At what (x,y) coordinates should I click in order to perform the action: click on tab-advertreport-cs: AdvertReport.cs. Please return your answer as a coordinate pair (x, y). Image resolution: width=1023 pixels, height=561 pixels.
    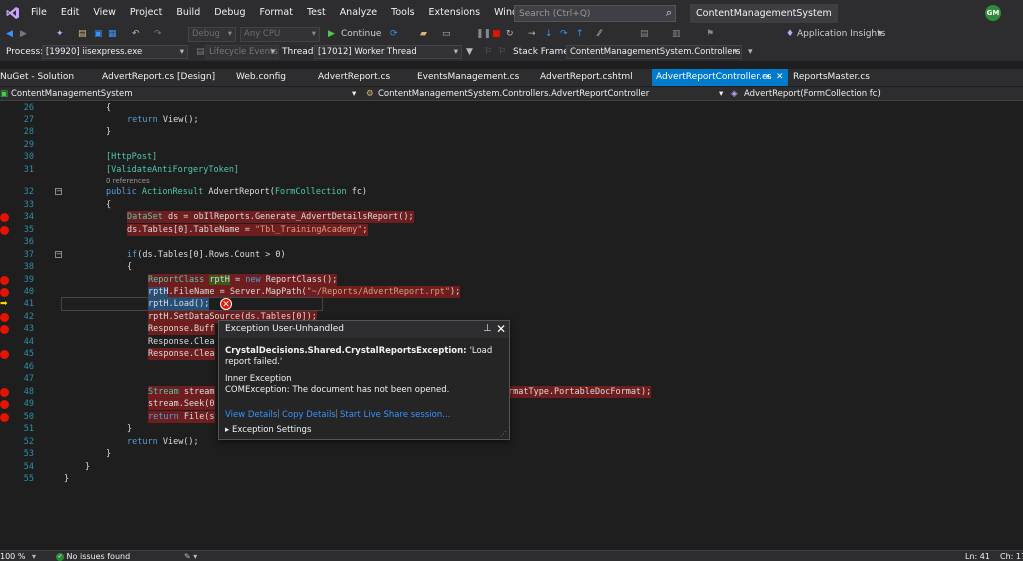
    Looking at the image, I should click on (354, 77).